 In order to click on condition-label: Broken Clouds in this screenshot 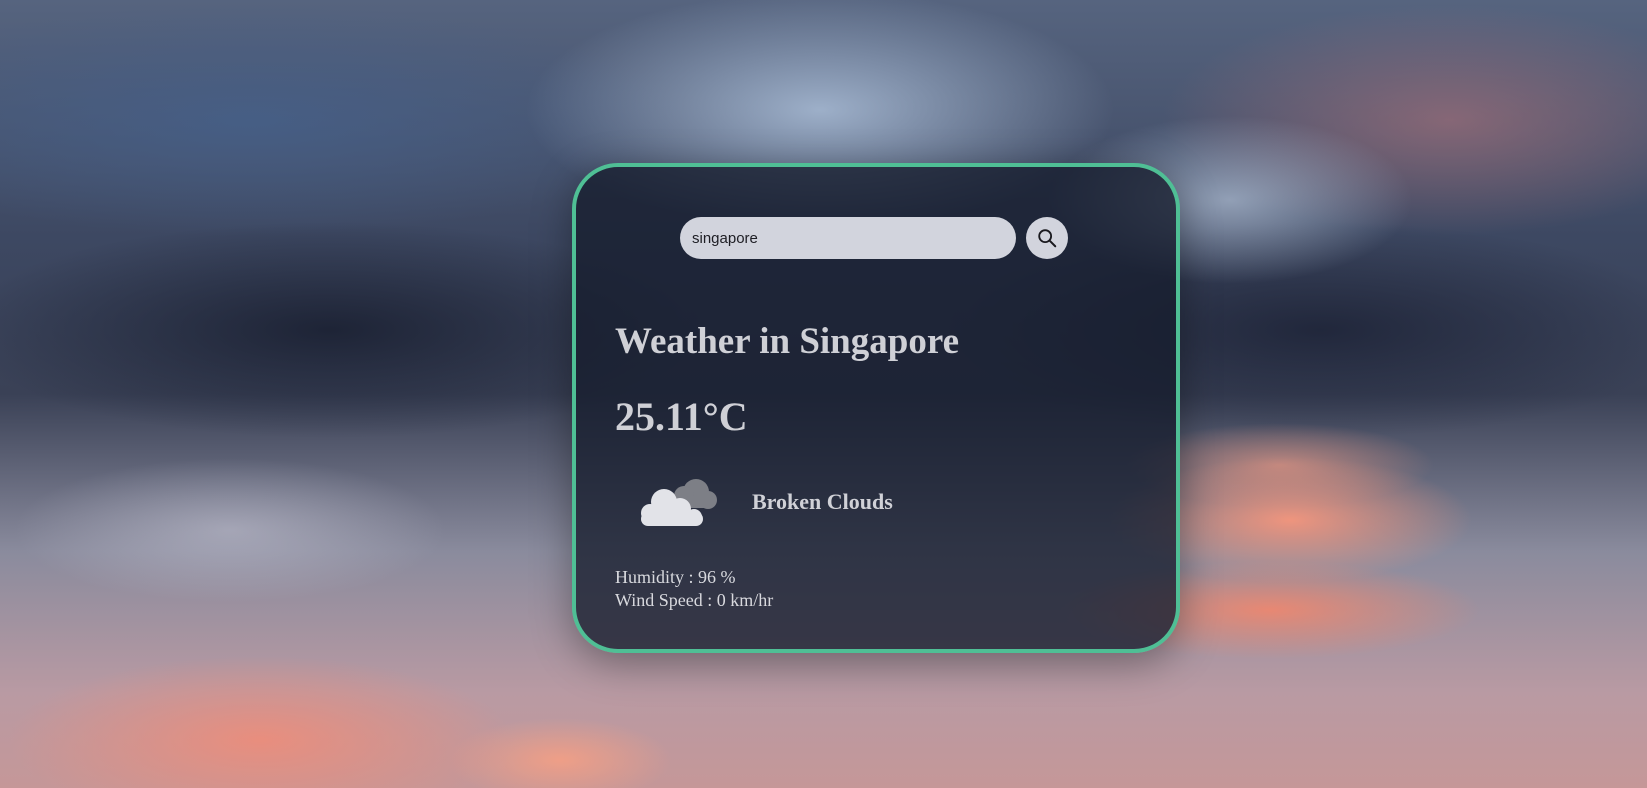, I will do `click(822, 501)`.